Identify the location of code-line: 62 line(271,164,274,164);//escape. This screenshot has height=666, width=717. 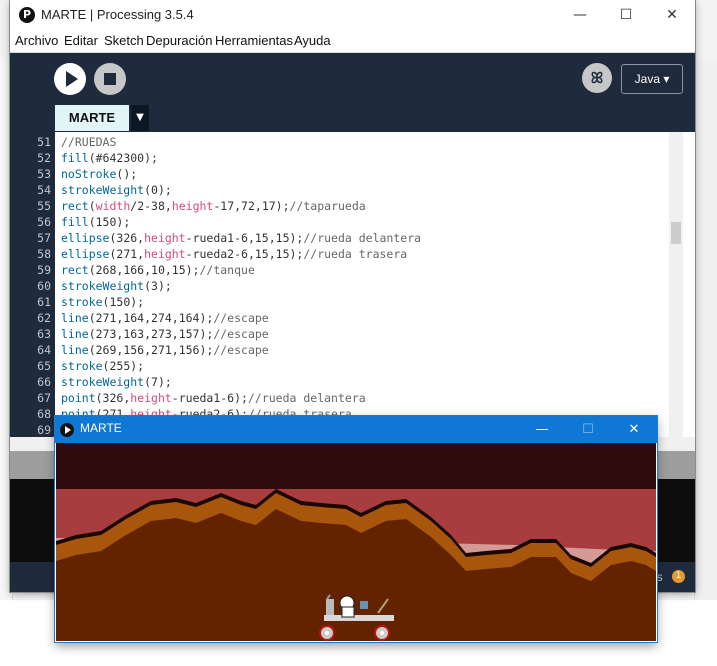
(340, 318).